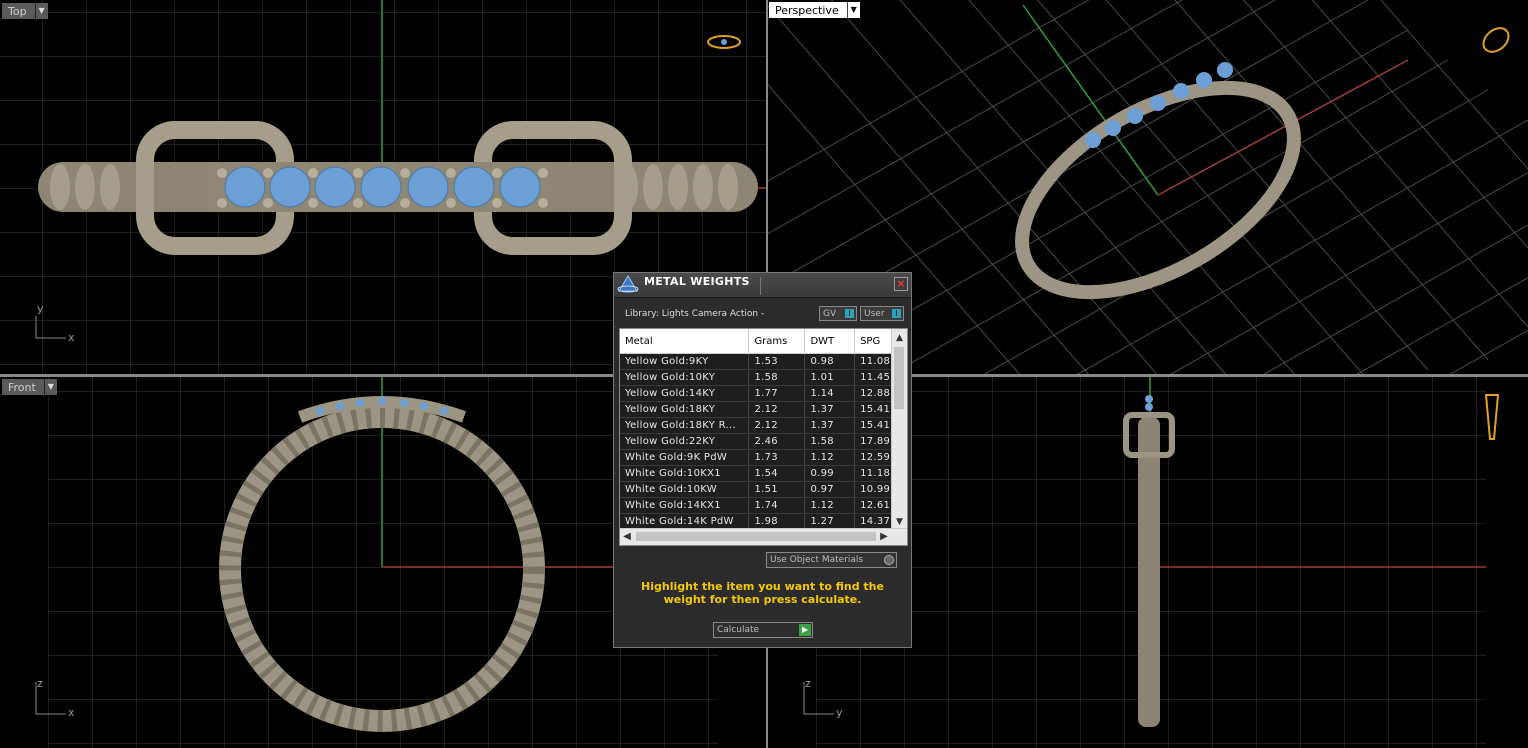 The image size is (1528, 748). I want to click on metal-weights-logo-icon, so click(628, 284).